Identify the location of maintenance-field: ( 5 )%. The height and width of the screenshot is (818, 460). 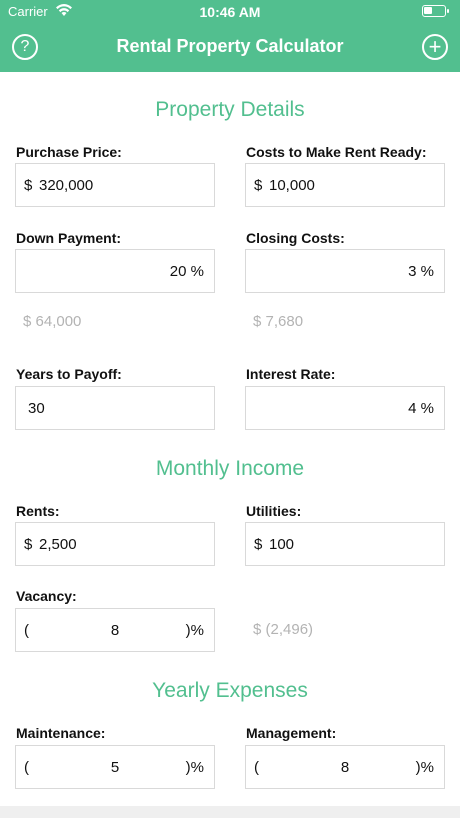
(115, 767).